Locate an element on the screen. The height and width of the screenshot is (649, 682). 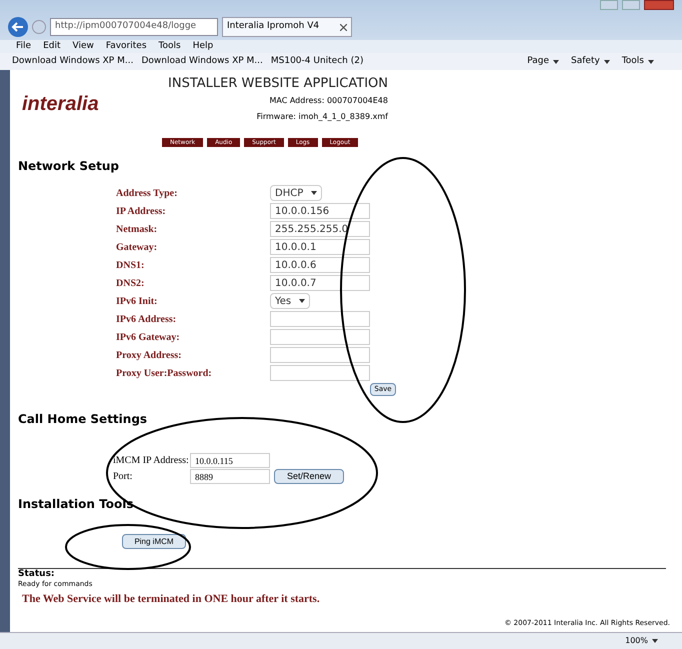
input-field: 10.0.0.6 is located at coordinates (320, 265).